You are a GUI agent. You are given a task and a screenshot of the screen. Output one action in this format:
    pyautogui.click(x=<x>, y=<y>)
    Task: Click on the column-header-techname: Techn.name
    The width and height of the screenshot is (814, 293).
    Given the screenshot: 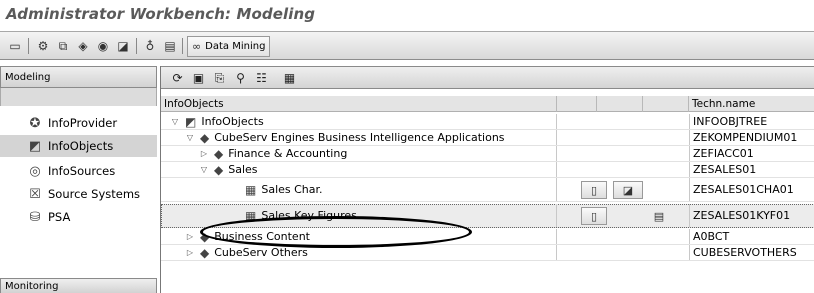 What is the action you would take?
    pyautogui.click(x=751, y=104)
    